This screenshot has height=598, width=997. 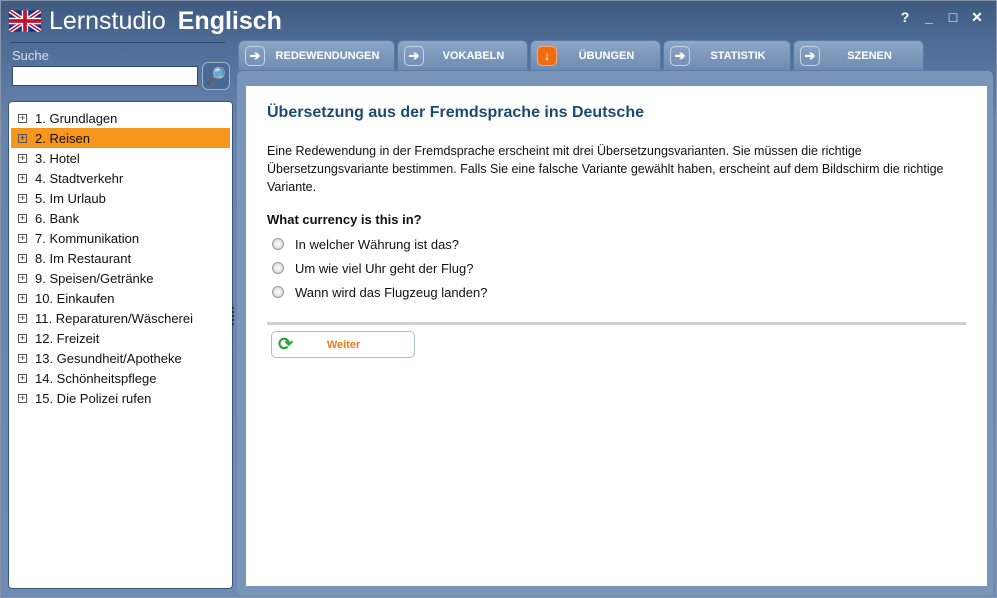 I want to click on tree-item-label: 14. Schönheitspflege, so click(x=96, y=378).